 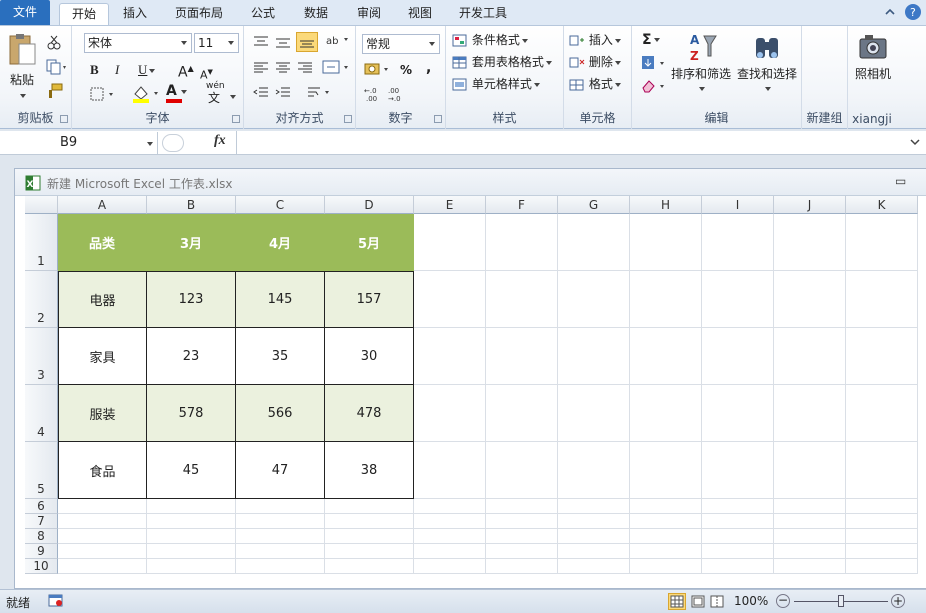 What do you see at coordinates (57, 68) in the screenshot?
I see `copy-icon` at bounding box center [57, 68].